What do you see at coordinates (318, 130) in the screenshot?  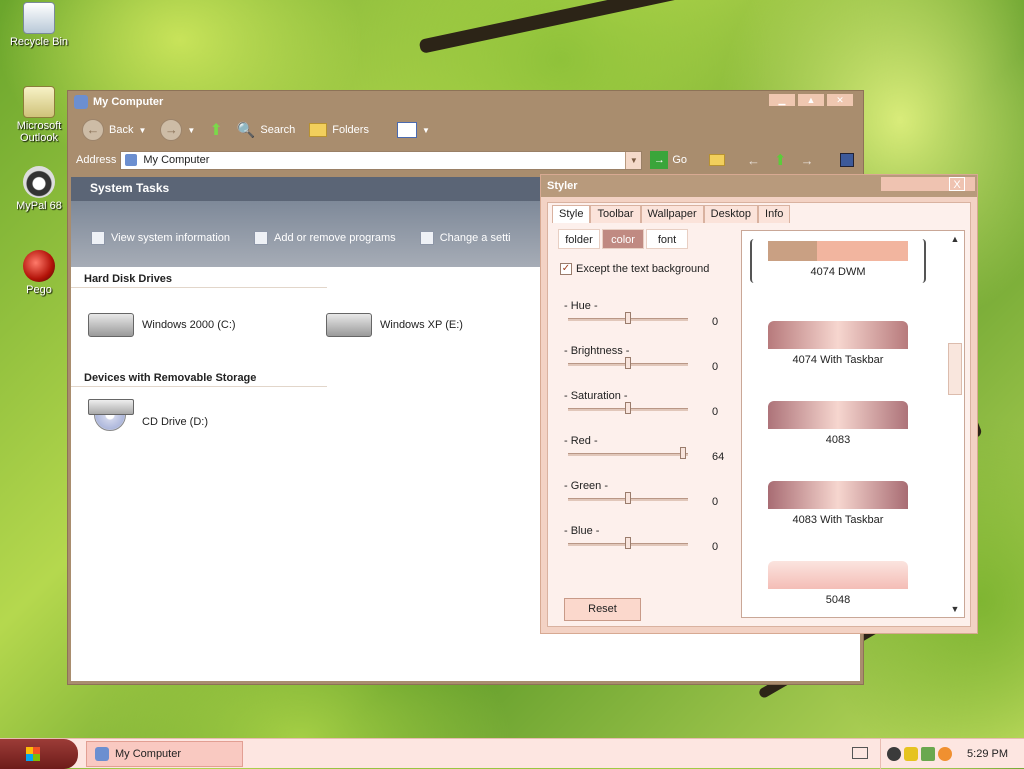 I see `folder-icon` at bounding box center [318, 130].